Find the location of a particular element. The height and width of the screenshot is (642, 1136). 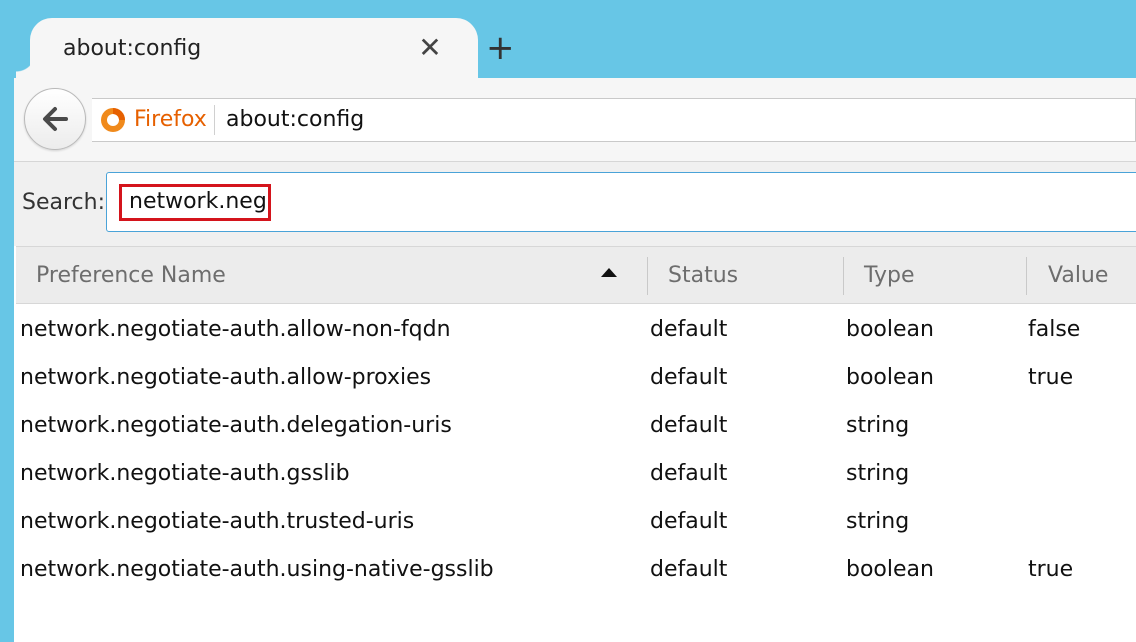

pref-name: network.negotiate-auth.delegation-uris is located at coordinates (236, 425).